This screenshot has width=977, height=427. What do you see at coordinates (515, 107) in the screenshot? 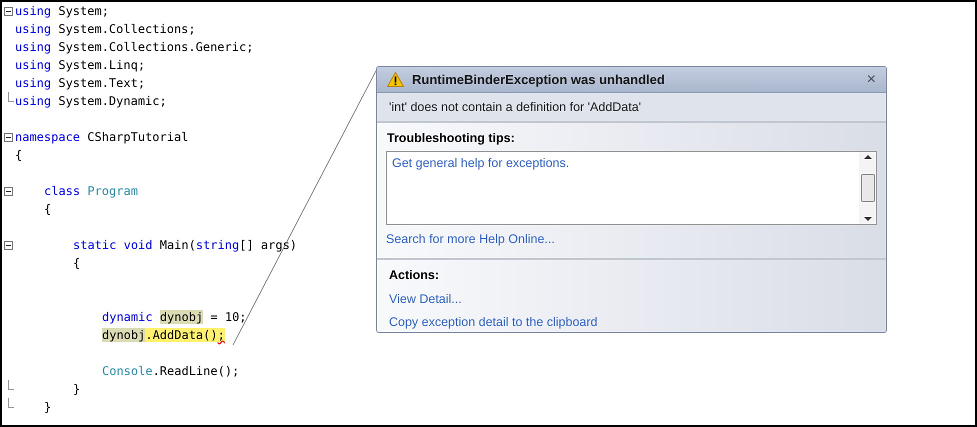
I see `exception-message: 'int' does not contain a definition for 'AddData'` at bounding box center [515, 107].